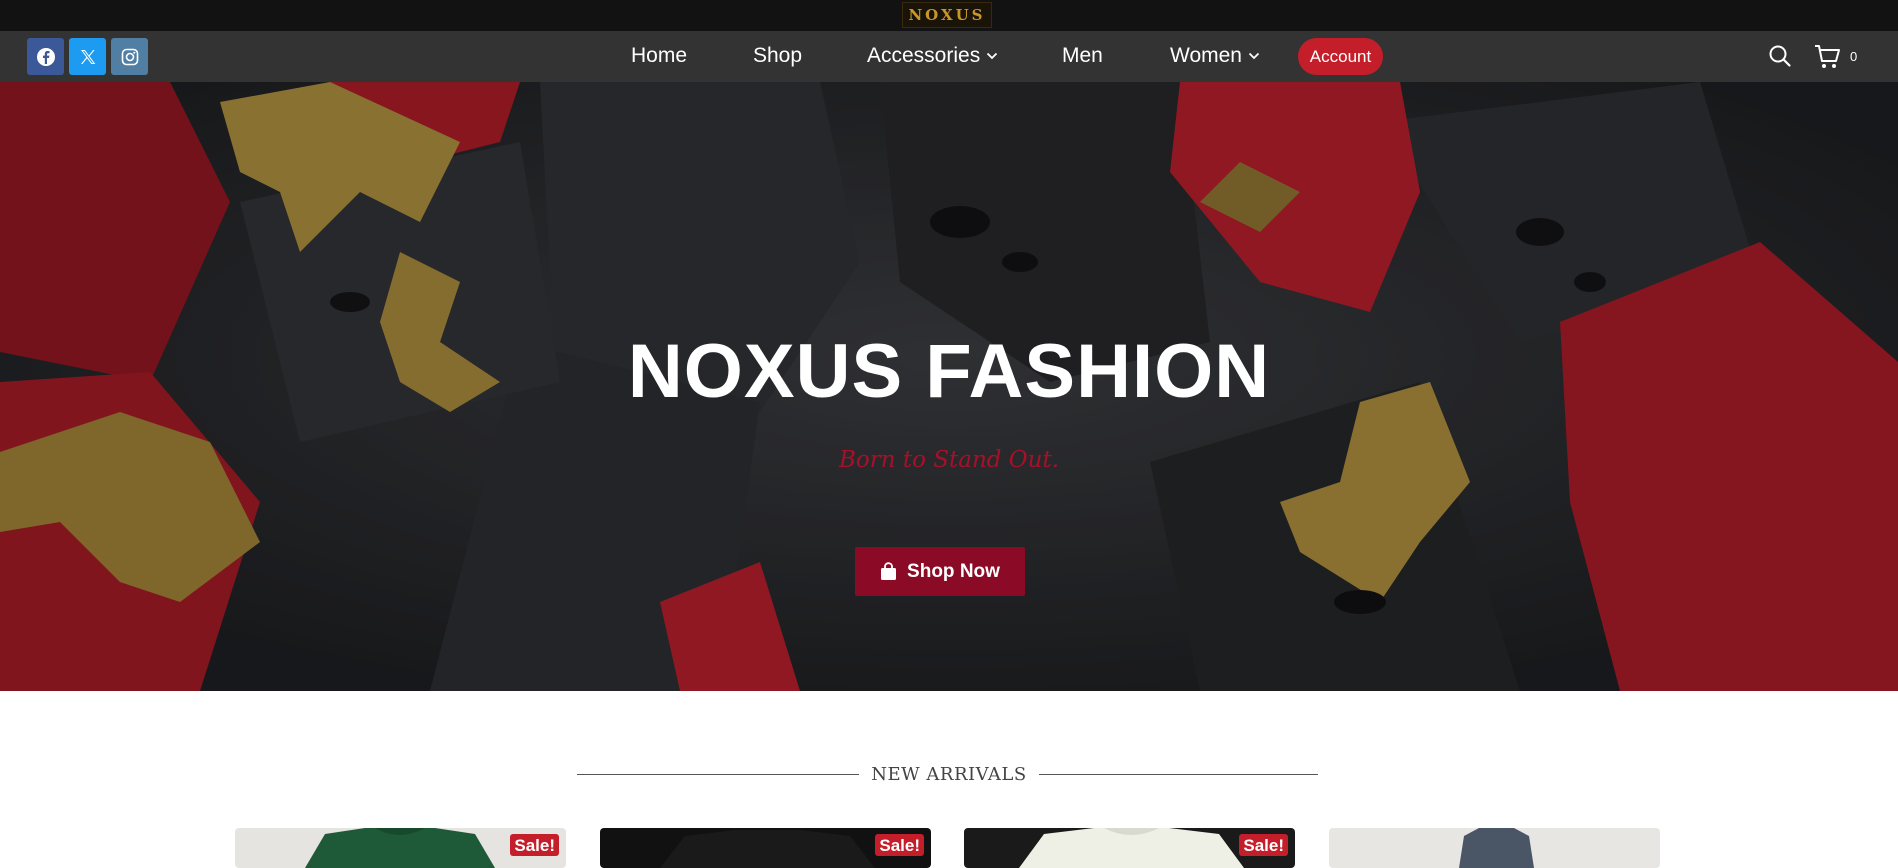 The width and height of the screenshot is (1898, 868). I want to click on section-title: NEW ARRIVALS, so click(949, 774).